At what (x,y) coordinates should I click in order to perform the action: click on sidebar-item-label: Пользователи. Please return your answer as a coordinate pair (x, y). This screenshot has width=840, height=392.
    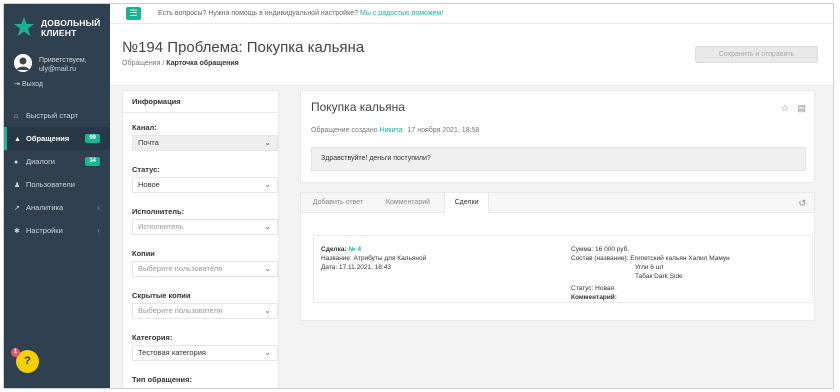
    Looking at the image, I should click on (50, 184).